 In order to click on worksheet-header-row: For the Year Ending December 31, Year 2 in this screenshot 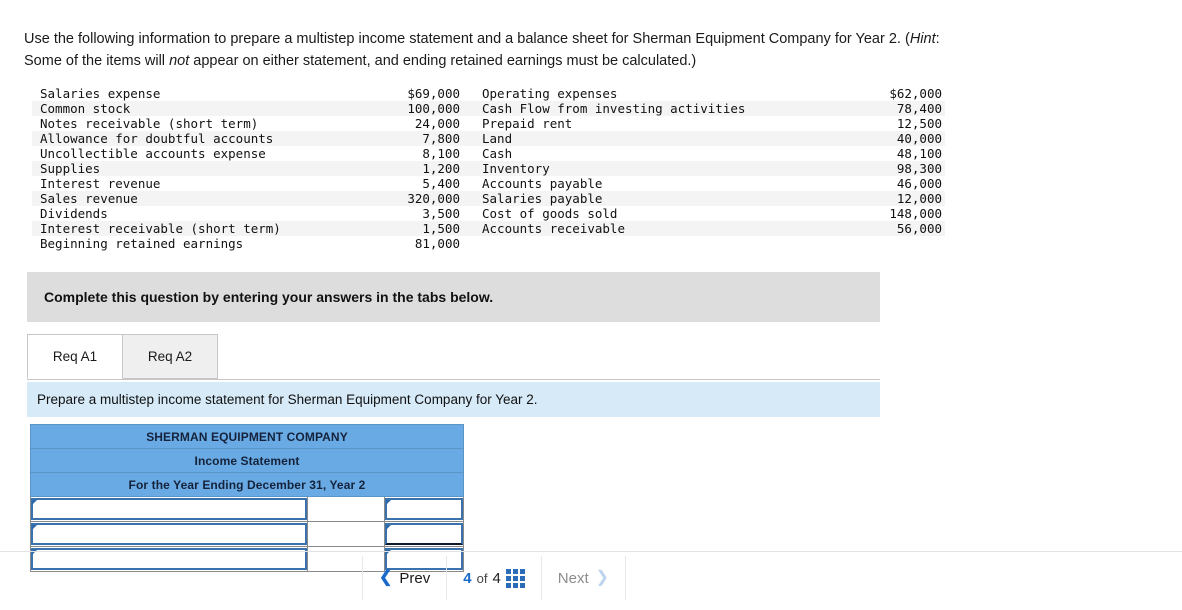, I will do `click(247, 484)`.